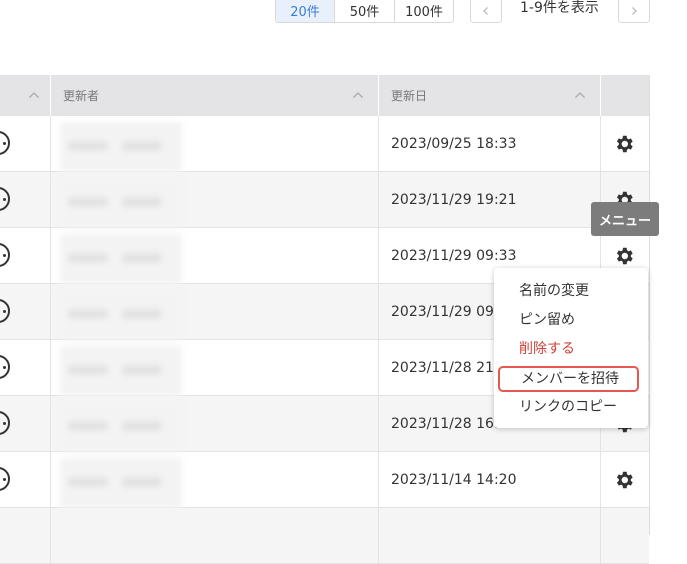  Describe the element at coordinates (571, 291) in the screenshot. I see `menu-item-rename: 名前の変更` at that location.